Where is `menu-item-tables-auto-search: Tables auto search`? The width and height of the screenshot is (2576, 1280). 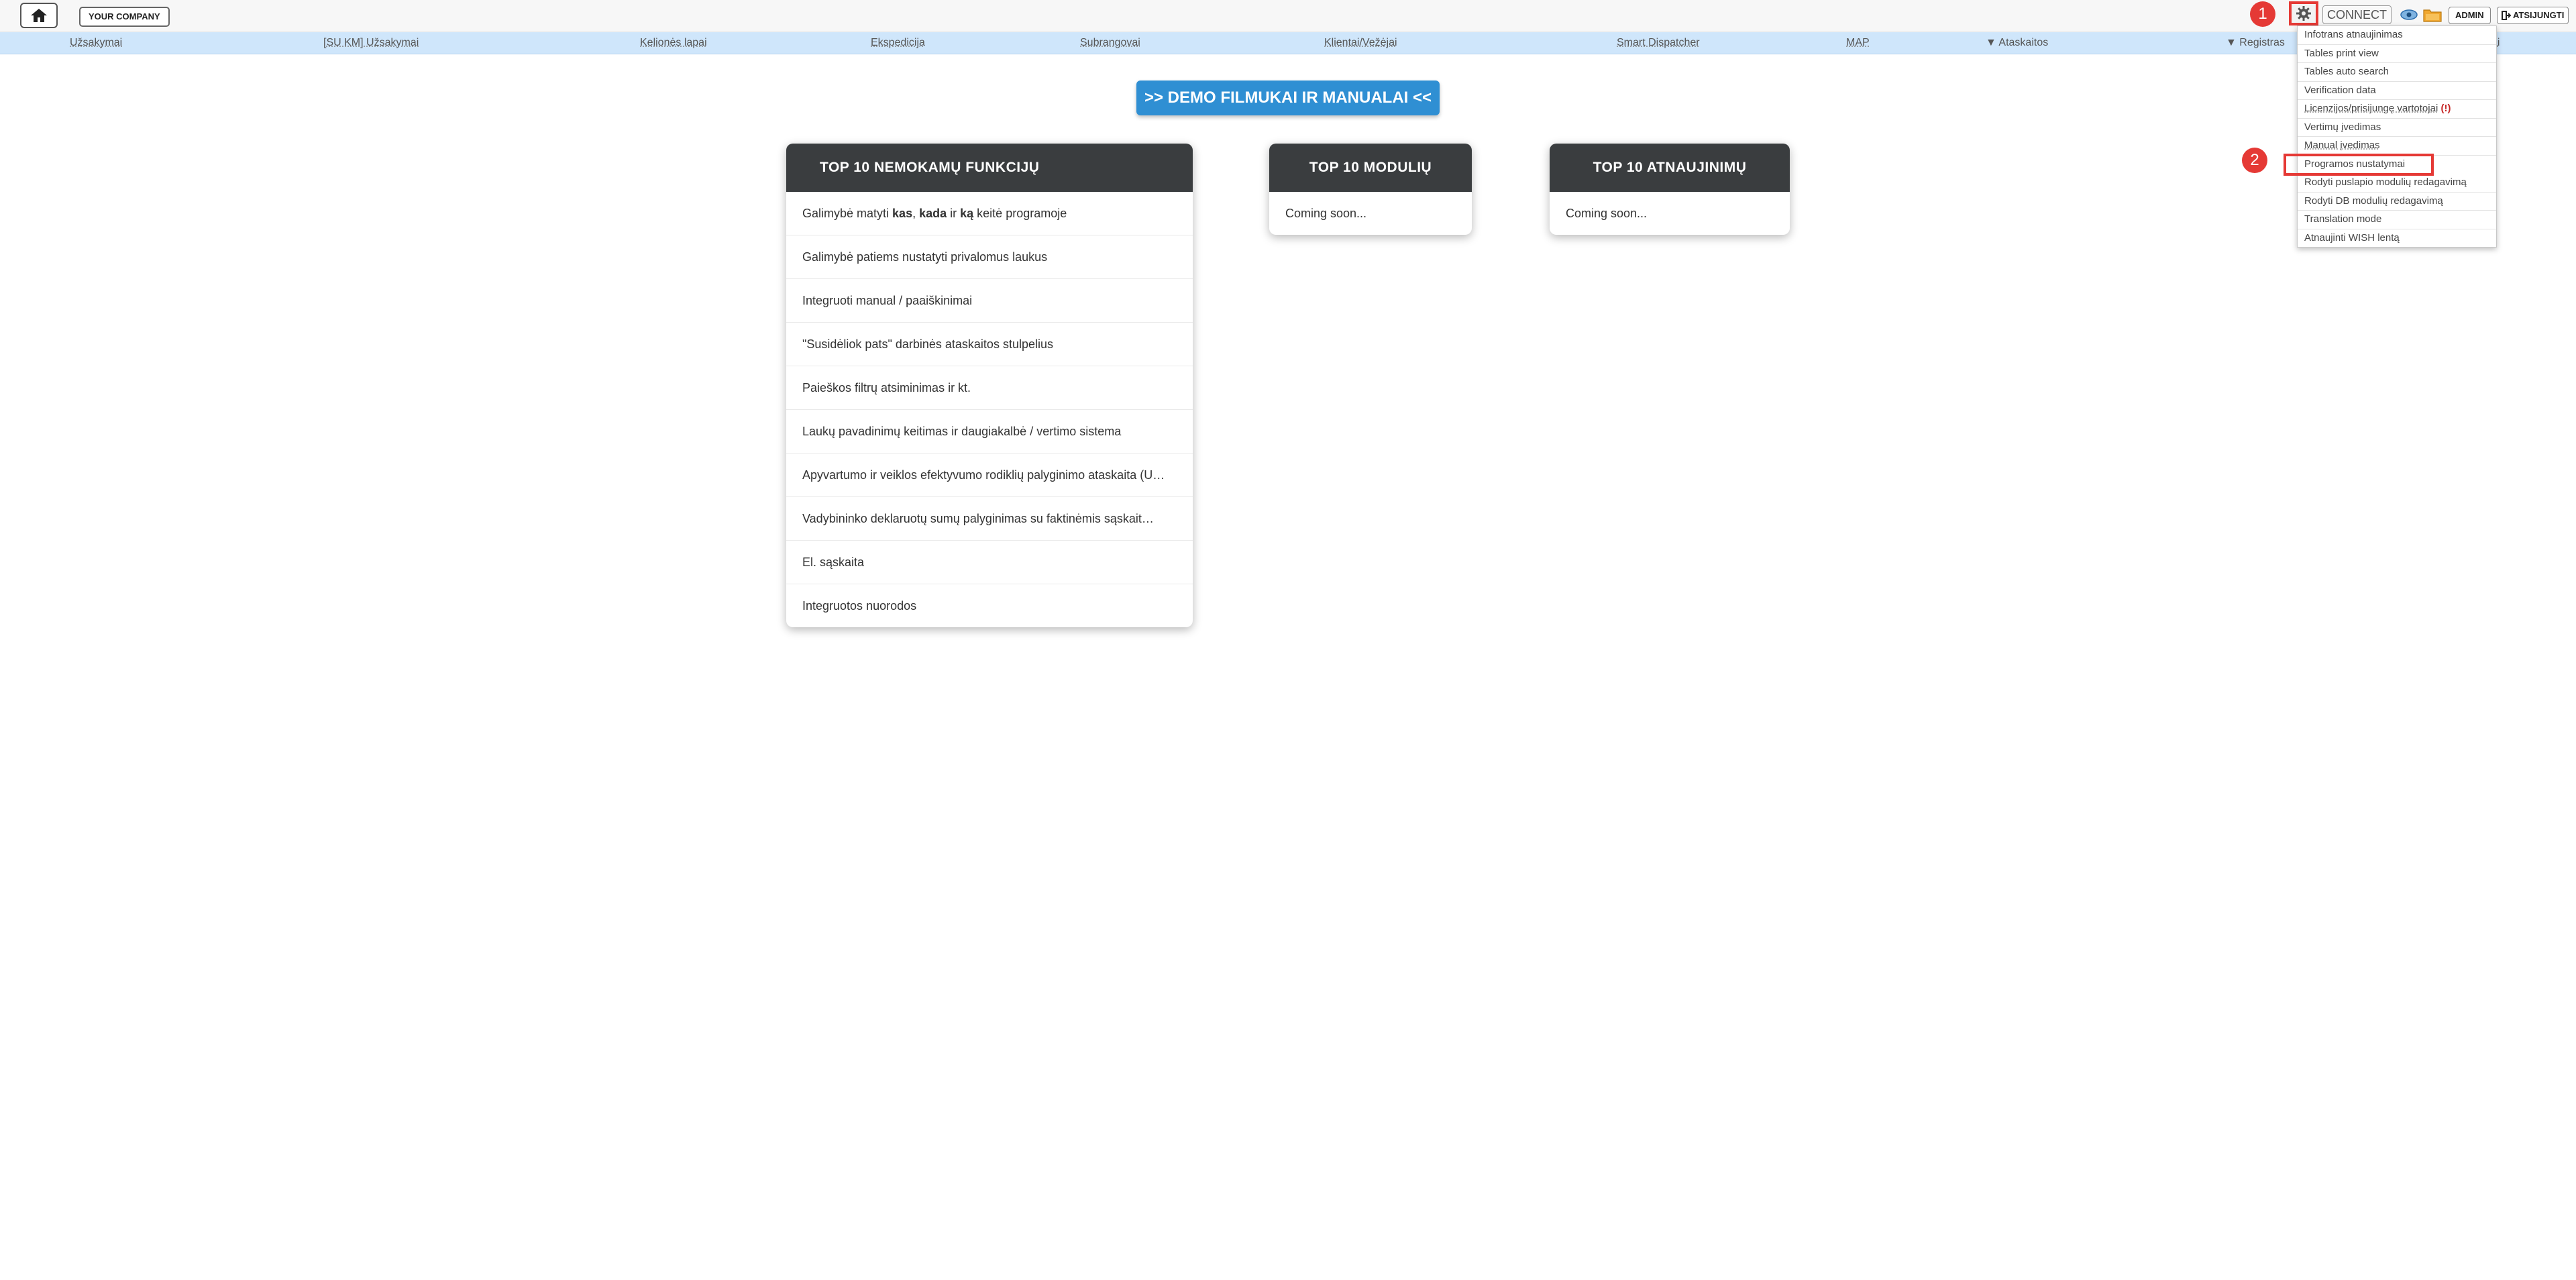 menu-item-tables-auto-search: Tables auto search is located at coordinates (2397, 72).